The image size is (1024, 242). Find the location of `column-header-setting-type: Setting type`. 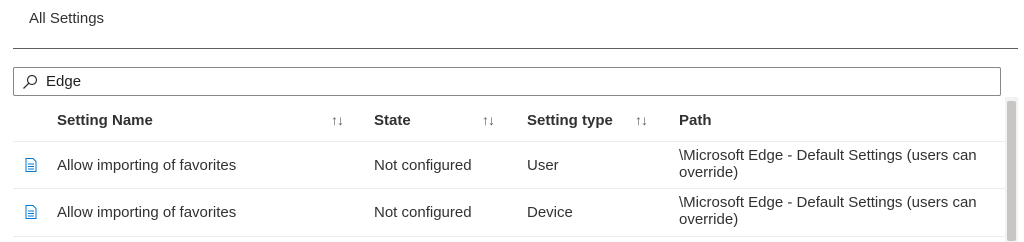

column-header-setting-type: Setting type is located at coordinates (570, 120).